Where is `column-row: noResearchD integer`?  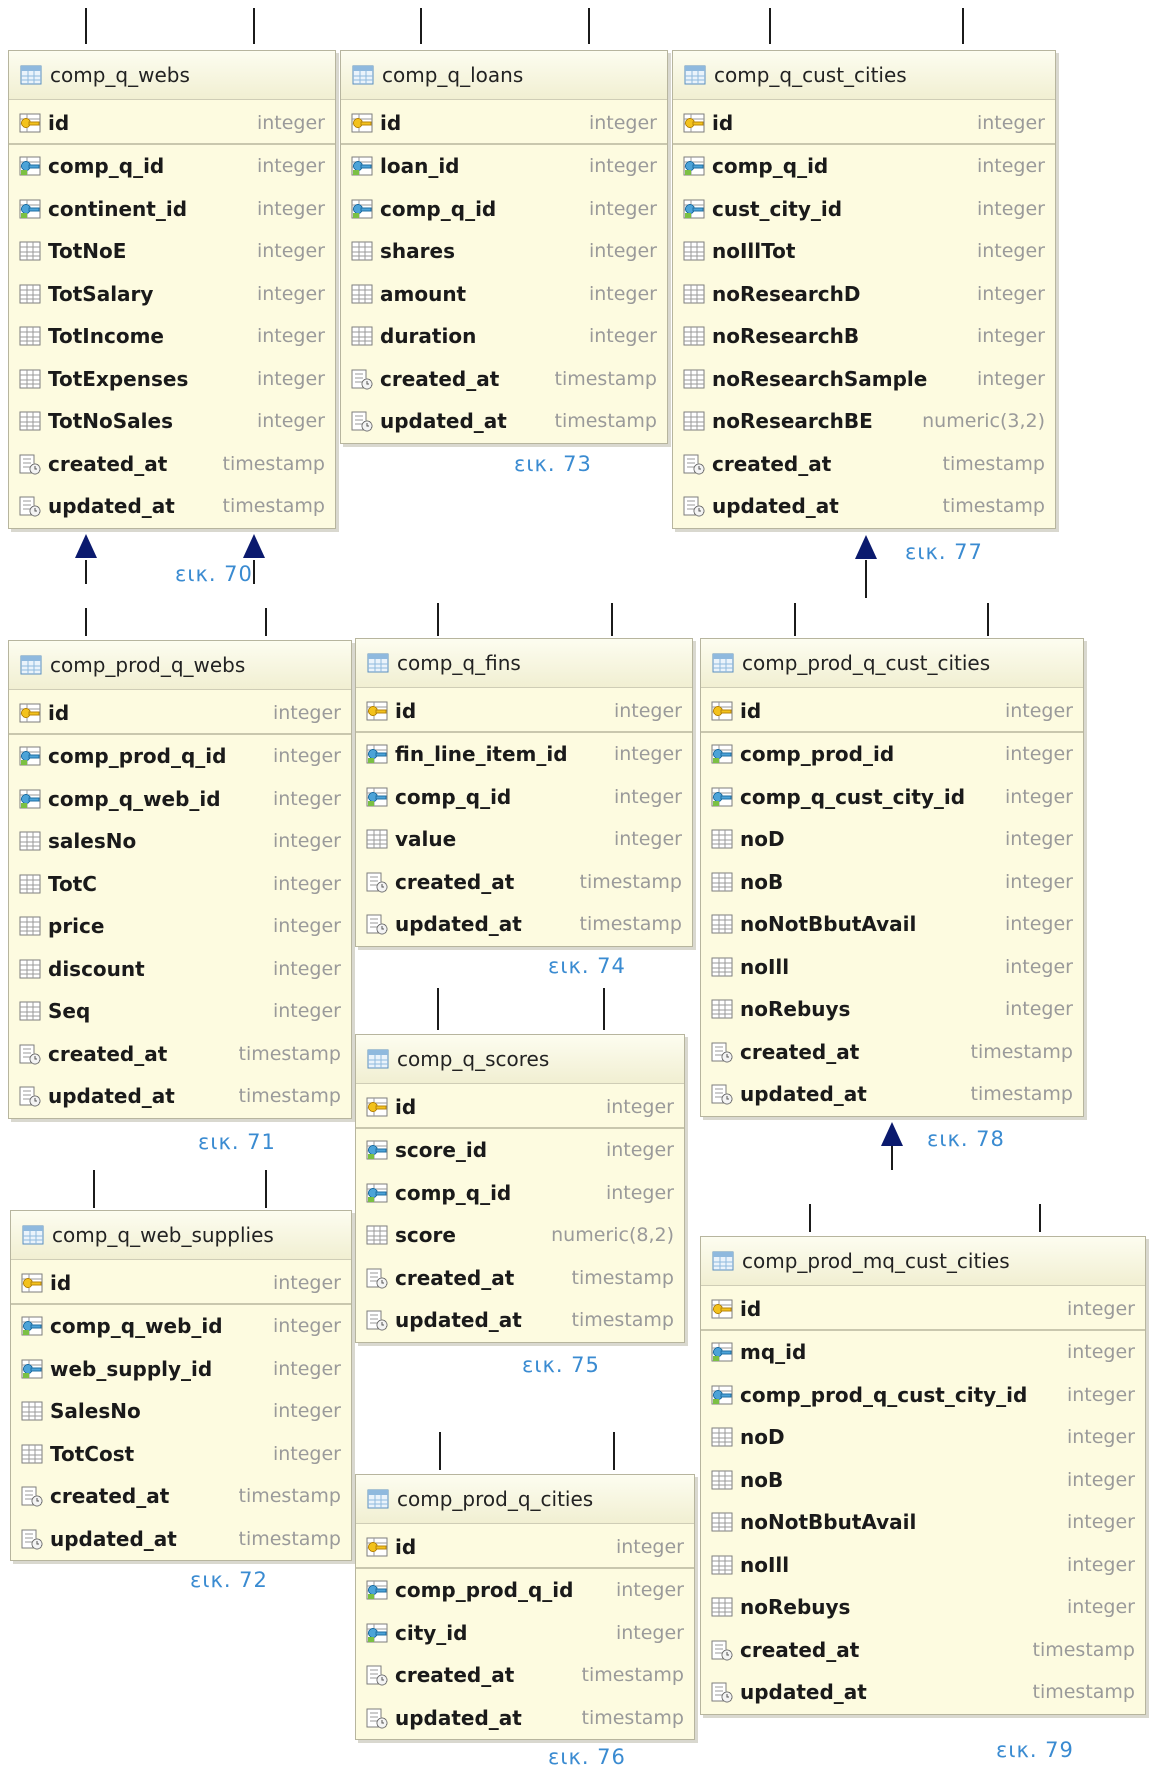
column-row: noResearchD integer is located at coordinates (864, 294).